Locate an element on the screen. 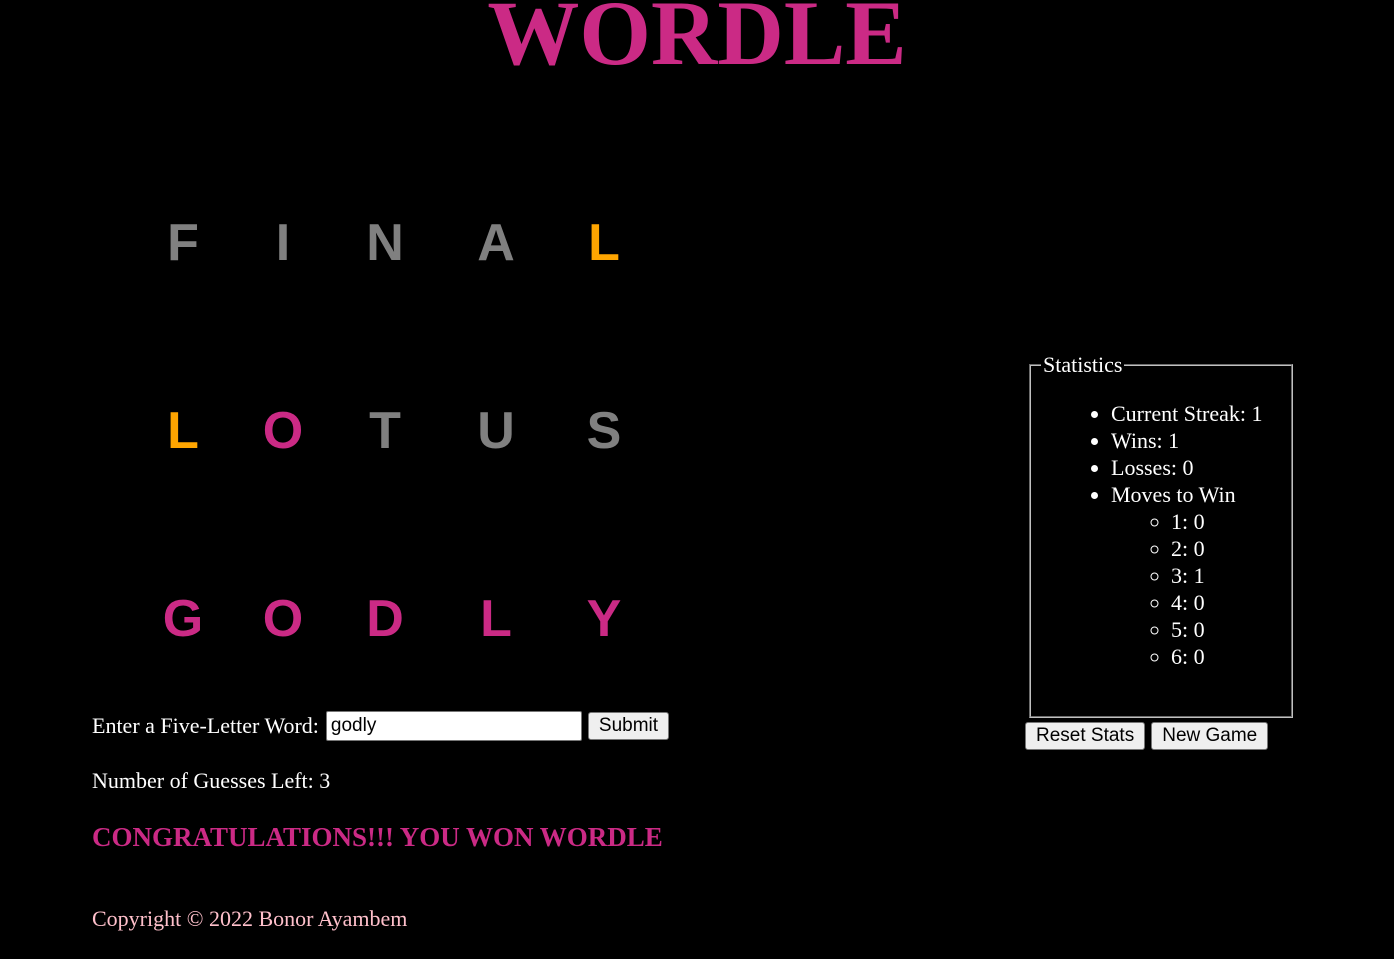 The height and width of the screenshot is (959, 1394). board-row: LOTUS is located at coordinates (400, 431).